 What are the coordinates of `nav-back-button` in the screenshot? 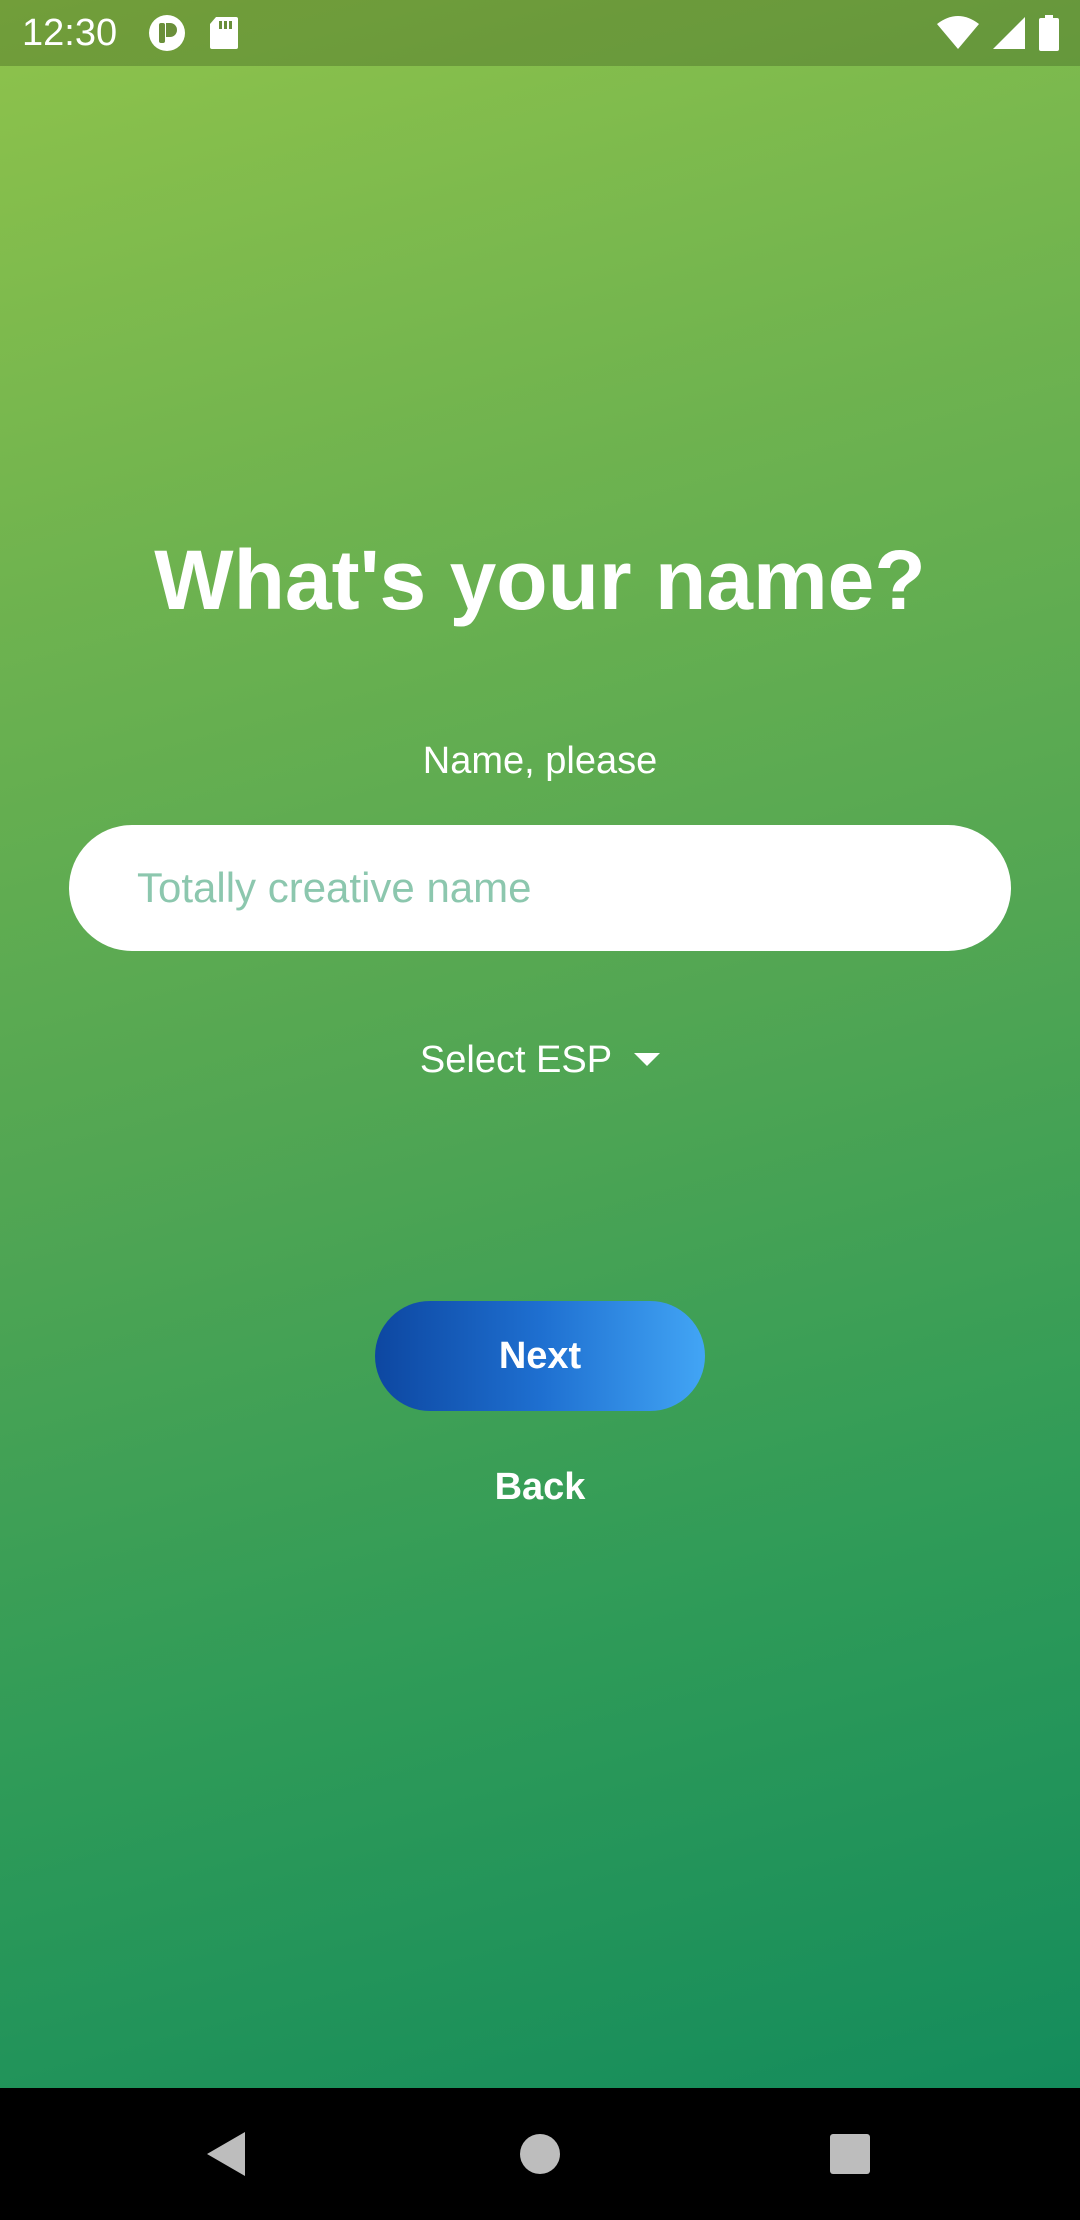 It's located at (226, 2154).